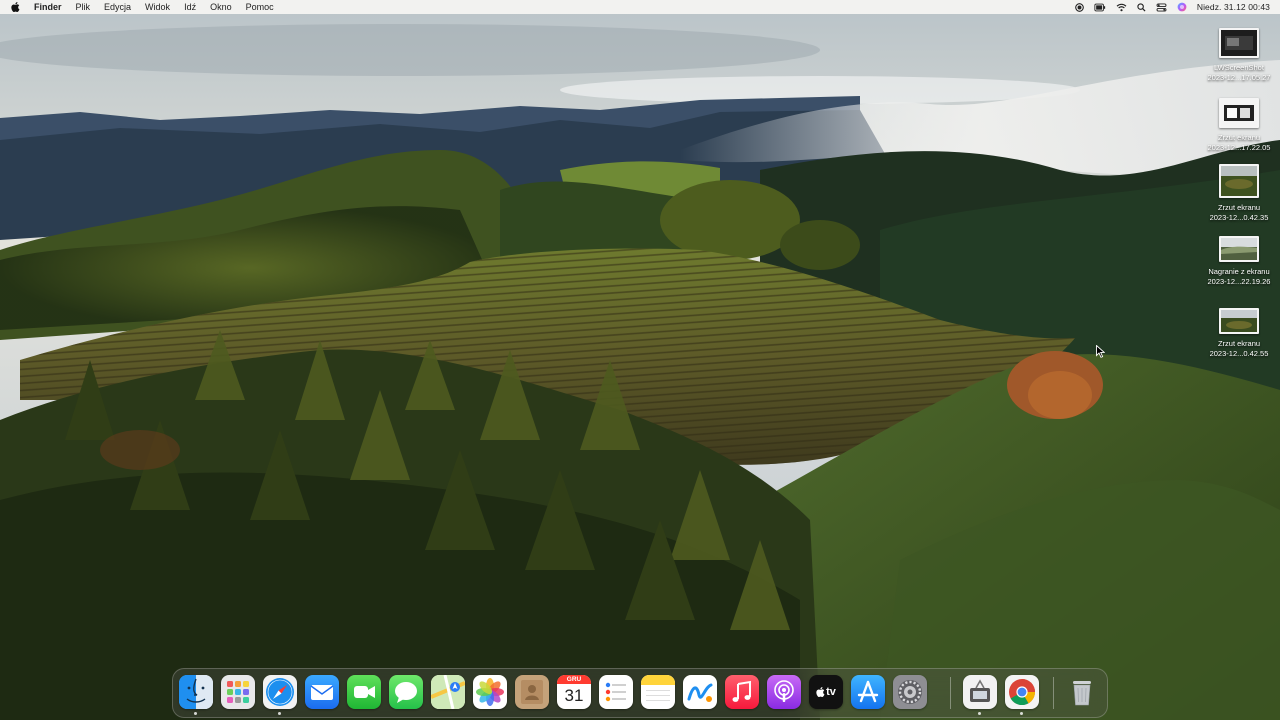  I want to click on file-name: LWScreenShot, so click(1239, 67).